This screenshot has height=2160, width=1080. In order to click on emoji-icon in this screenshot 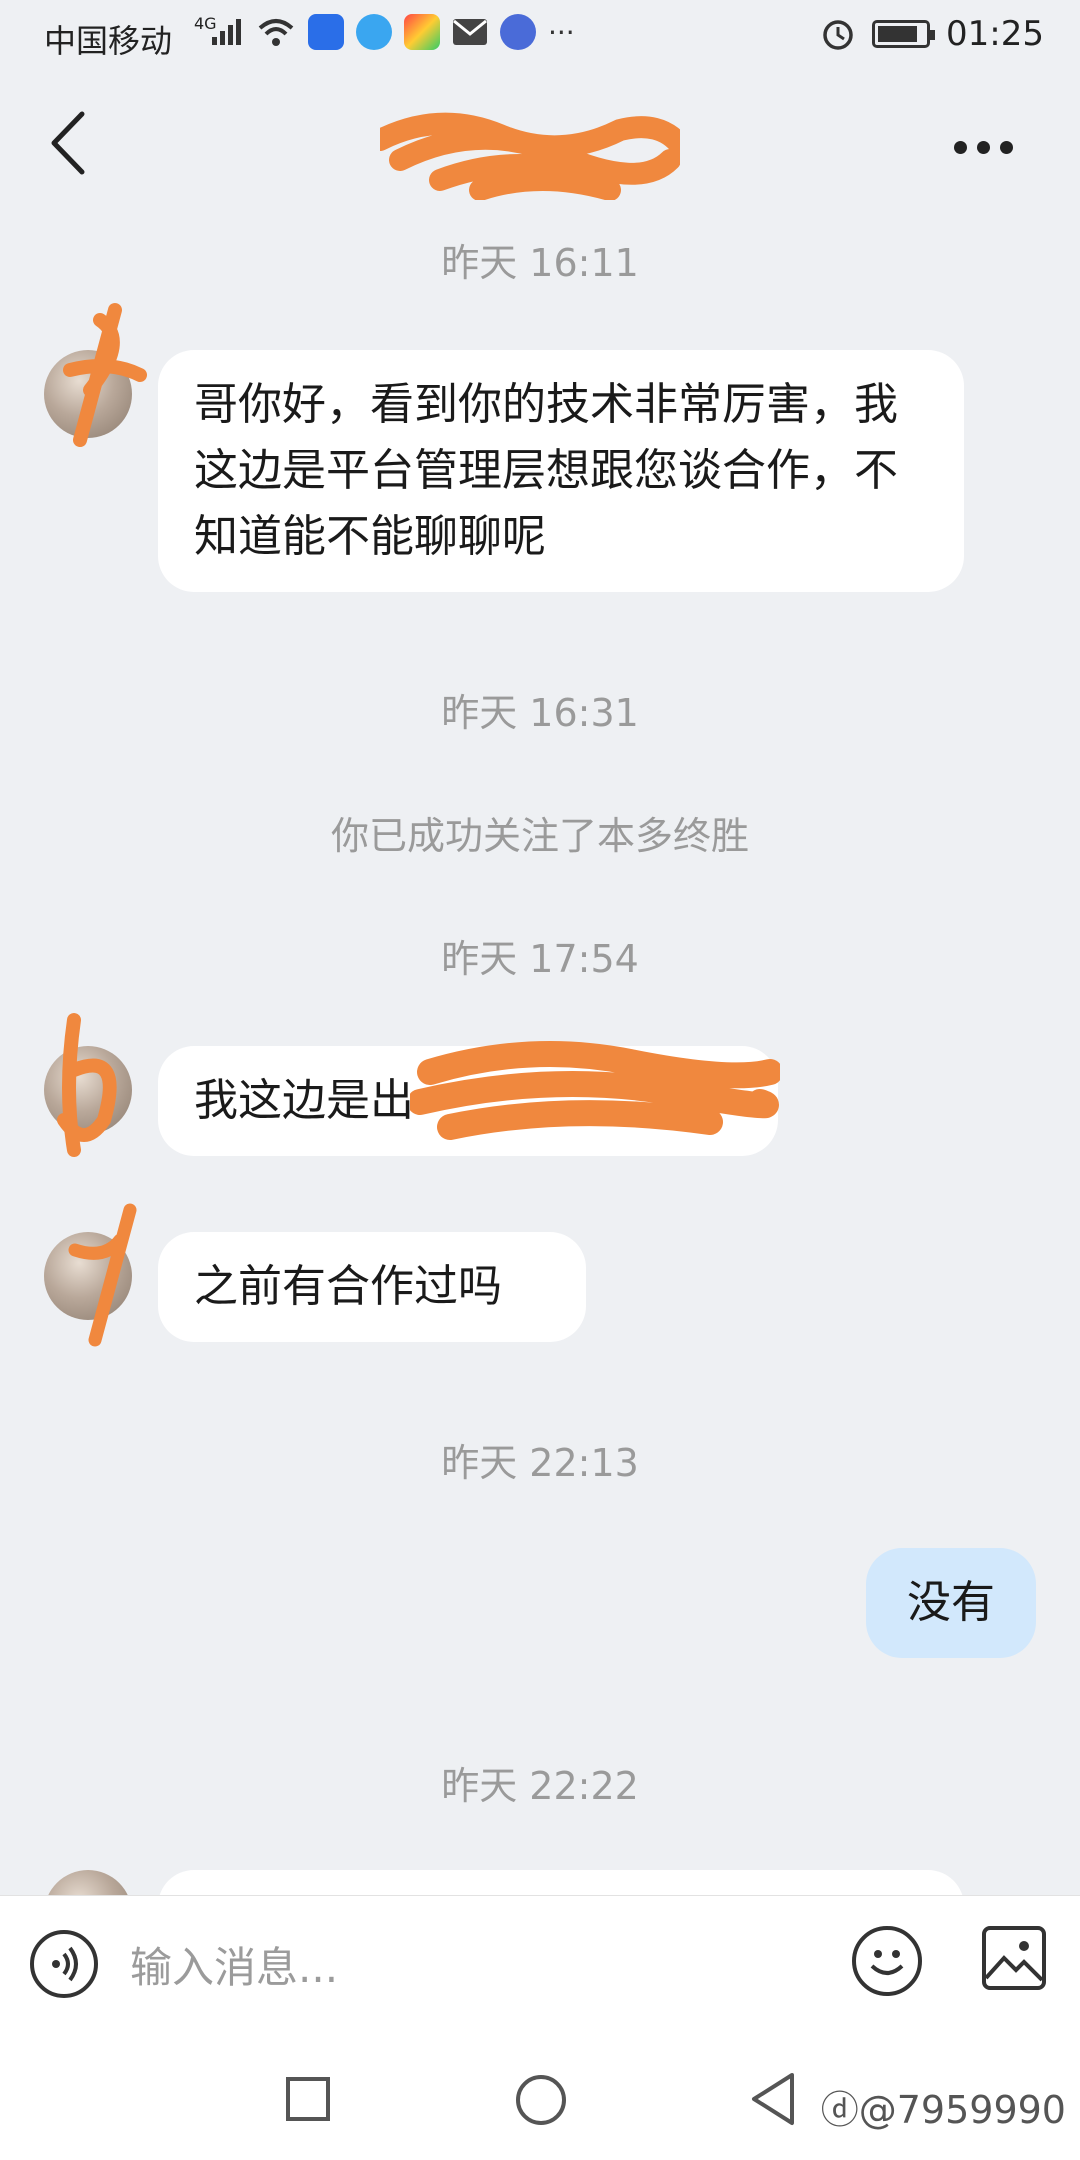, I will do `click(887, 1961)`.